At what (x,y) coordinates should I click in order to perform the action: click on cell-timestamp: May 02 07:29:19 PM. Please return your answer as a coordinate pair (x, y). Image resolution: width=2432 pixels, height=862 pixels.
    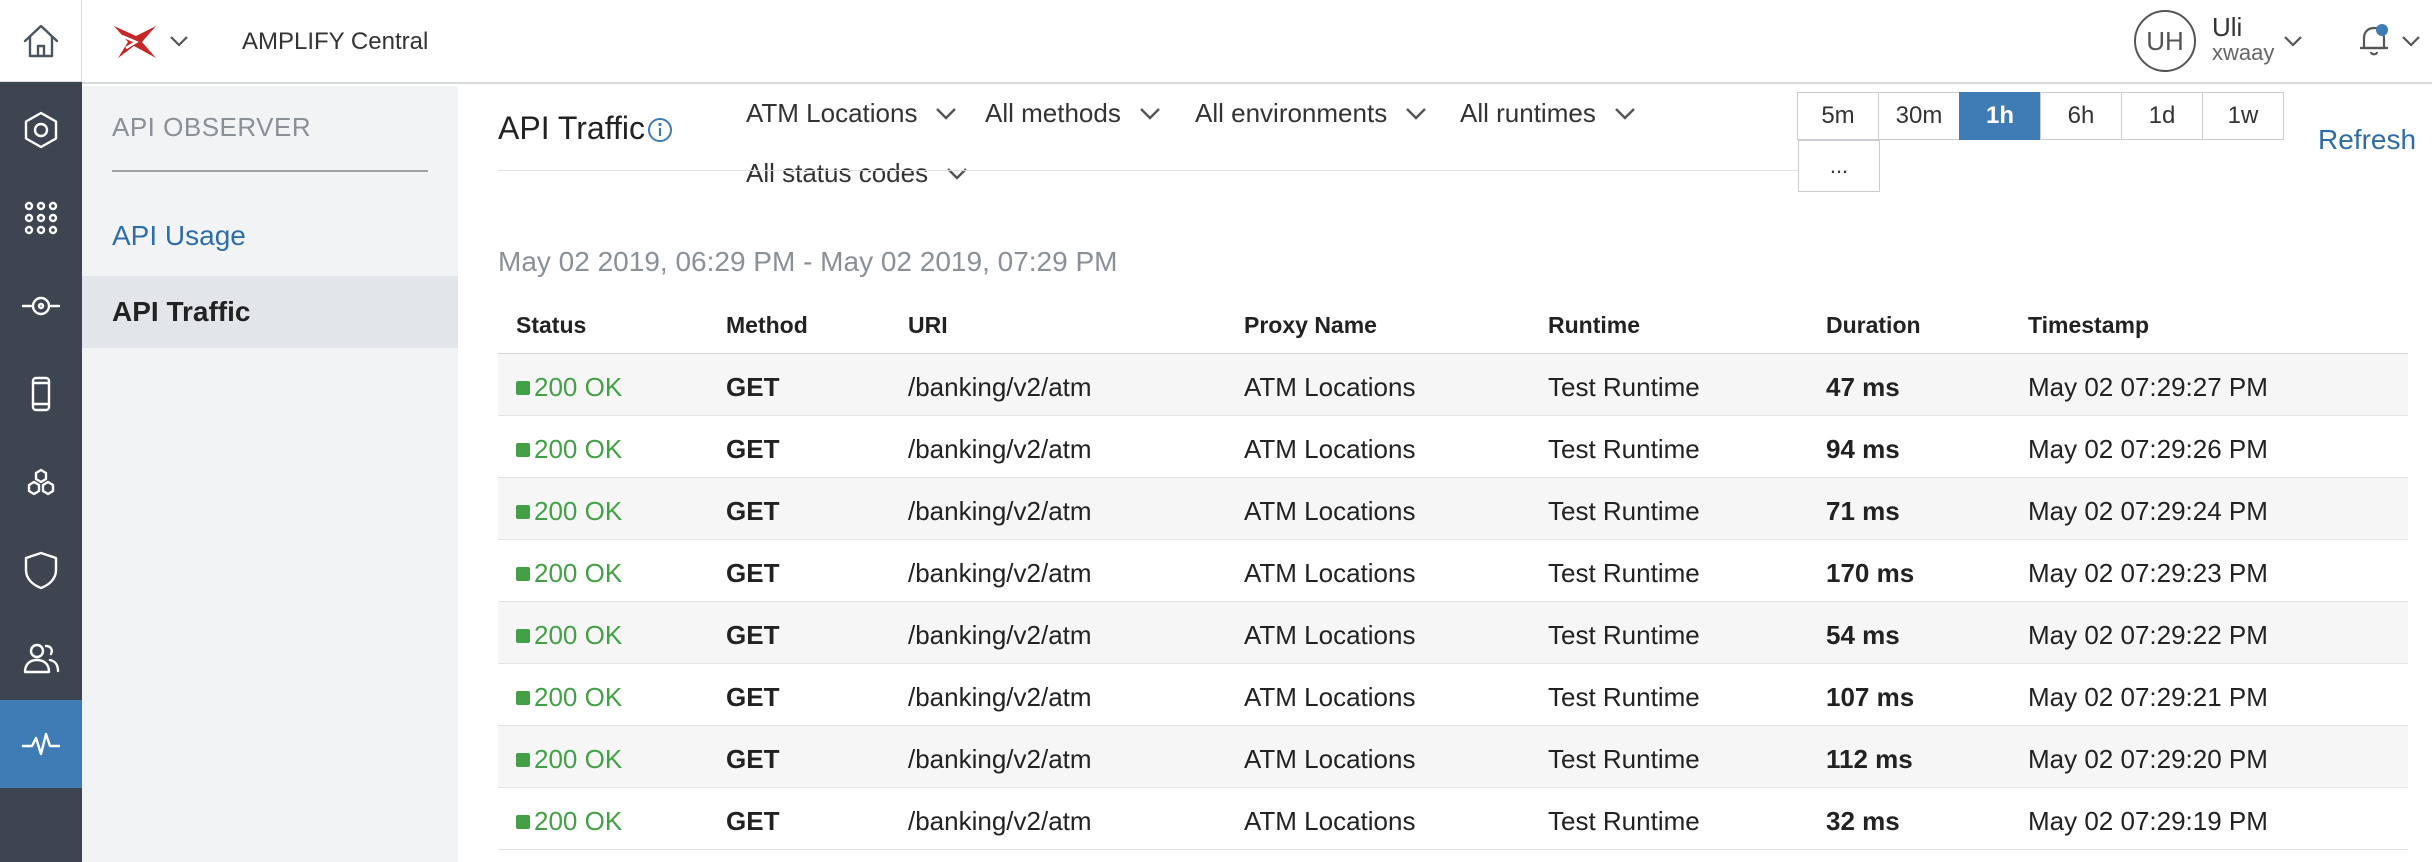
    Looking at the image, I should click on (2148, 821).